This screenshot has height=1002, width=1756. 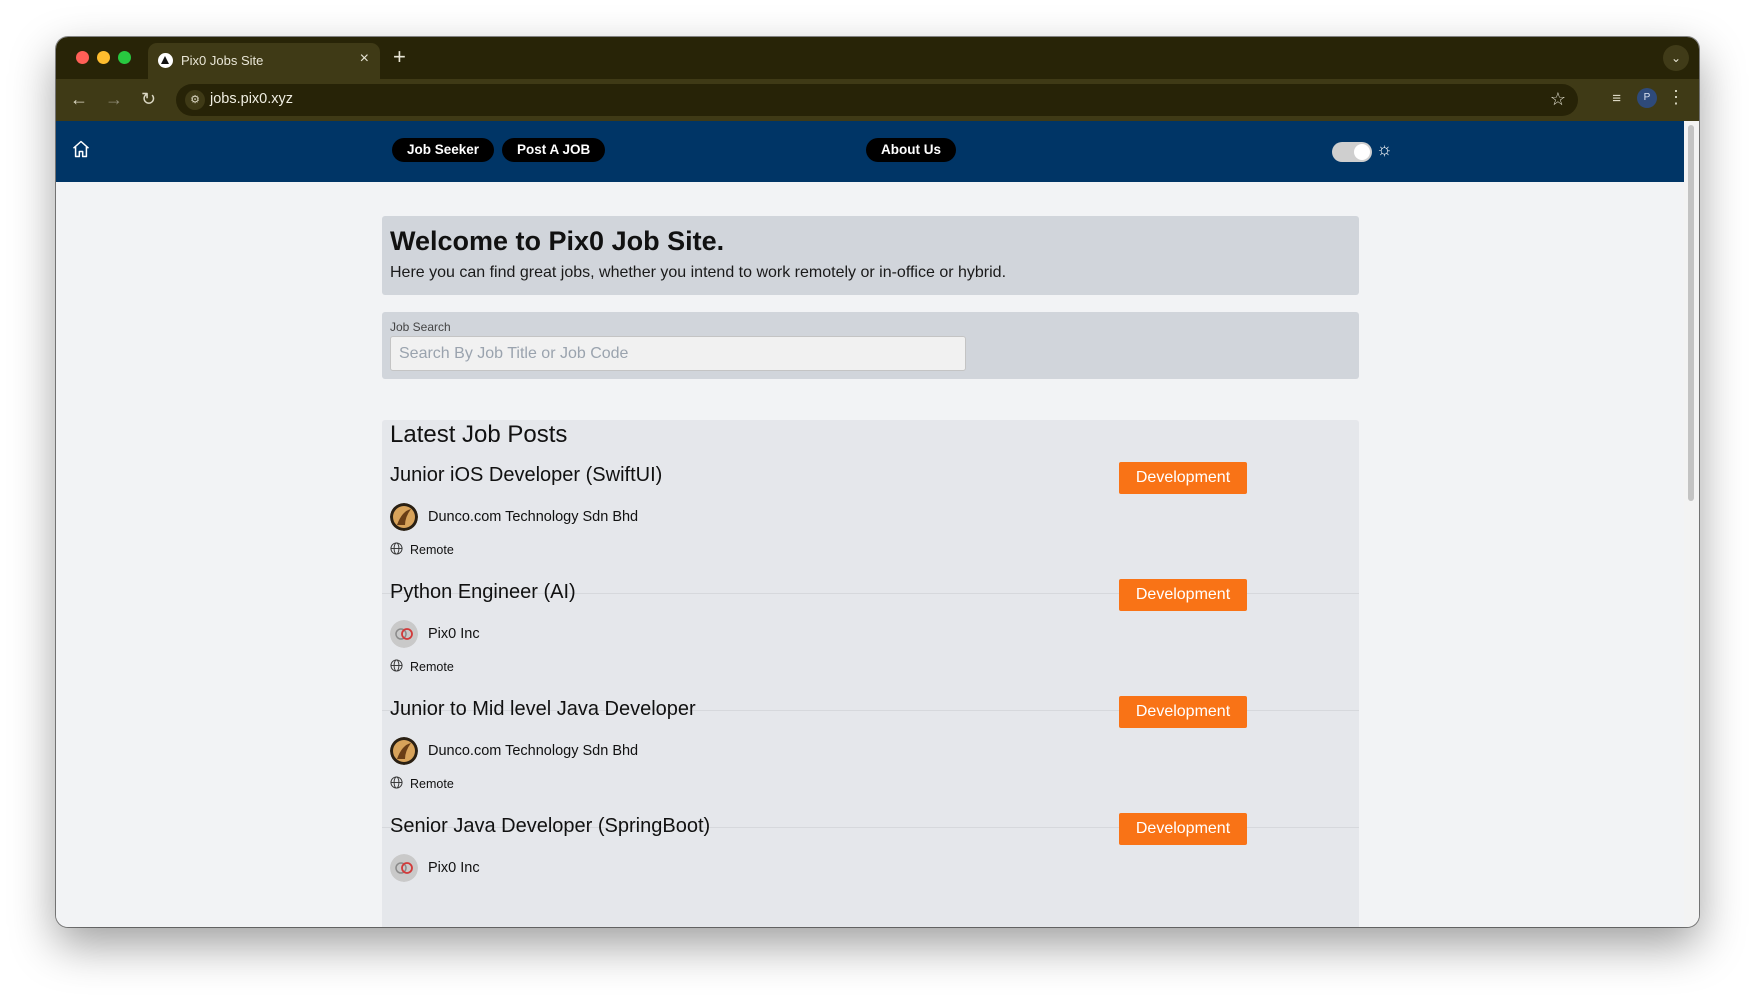 I want to click on reading-list-icon: ≡, so click(x=1616, y=98).